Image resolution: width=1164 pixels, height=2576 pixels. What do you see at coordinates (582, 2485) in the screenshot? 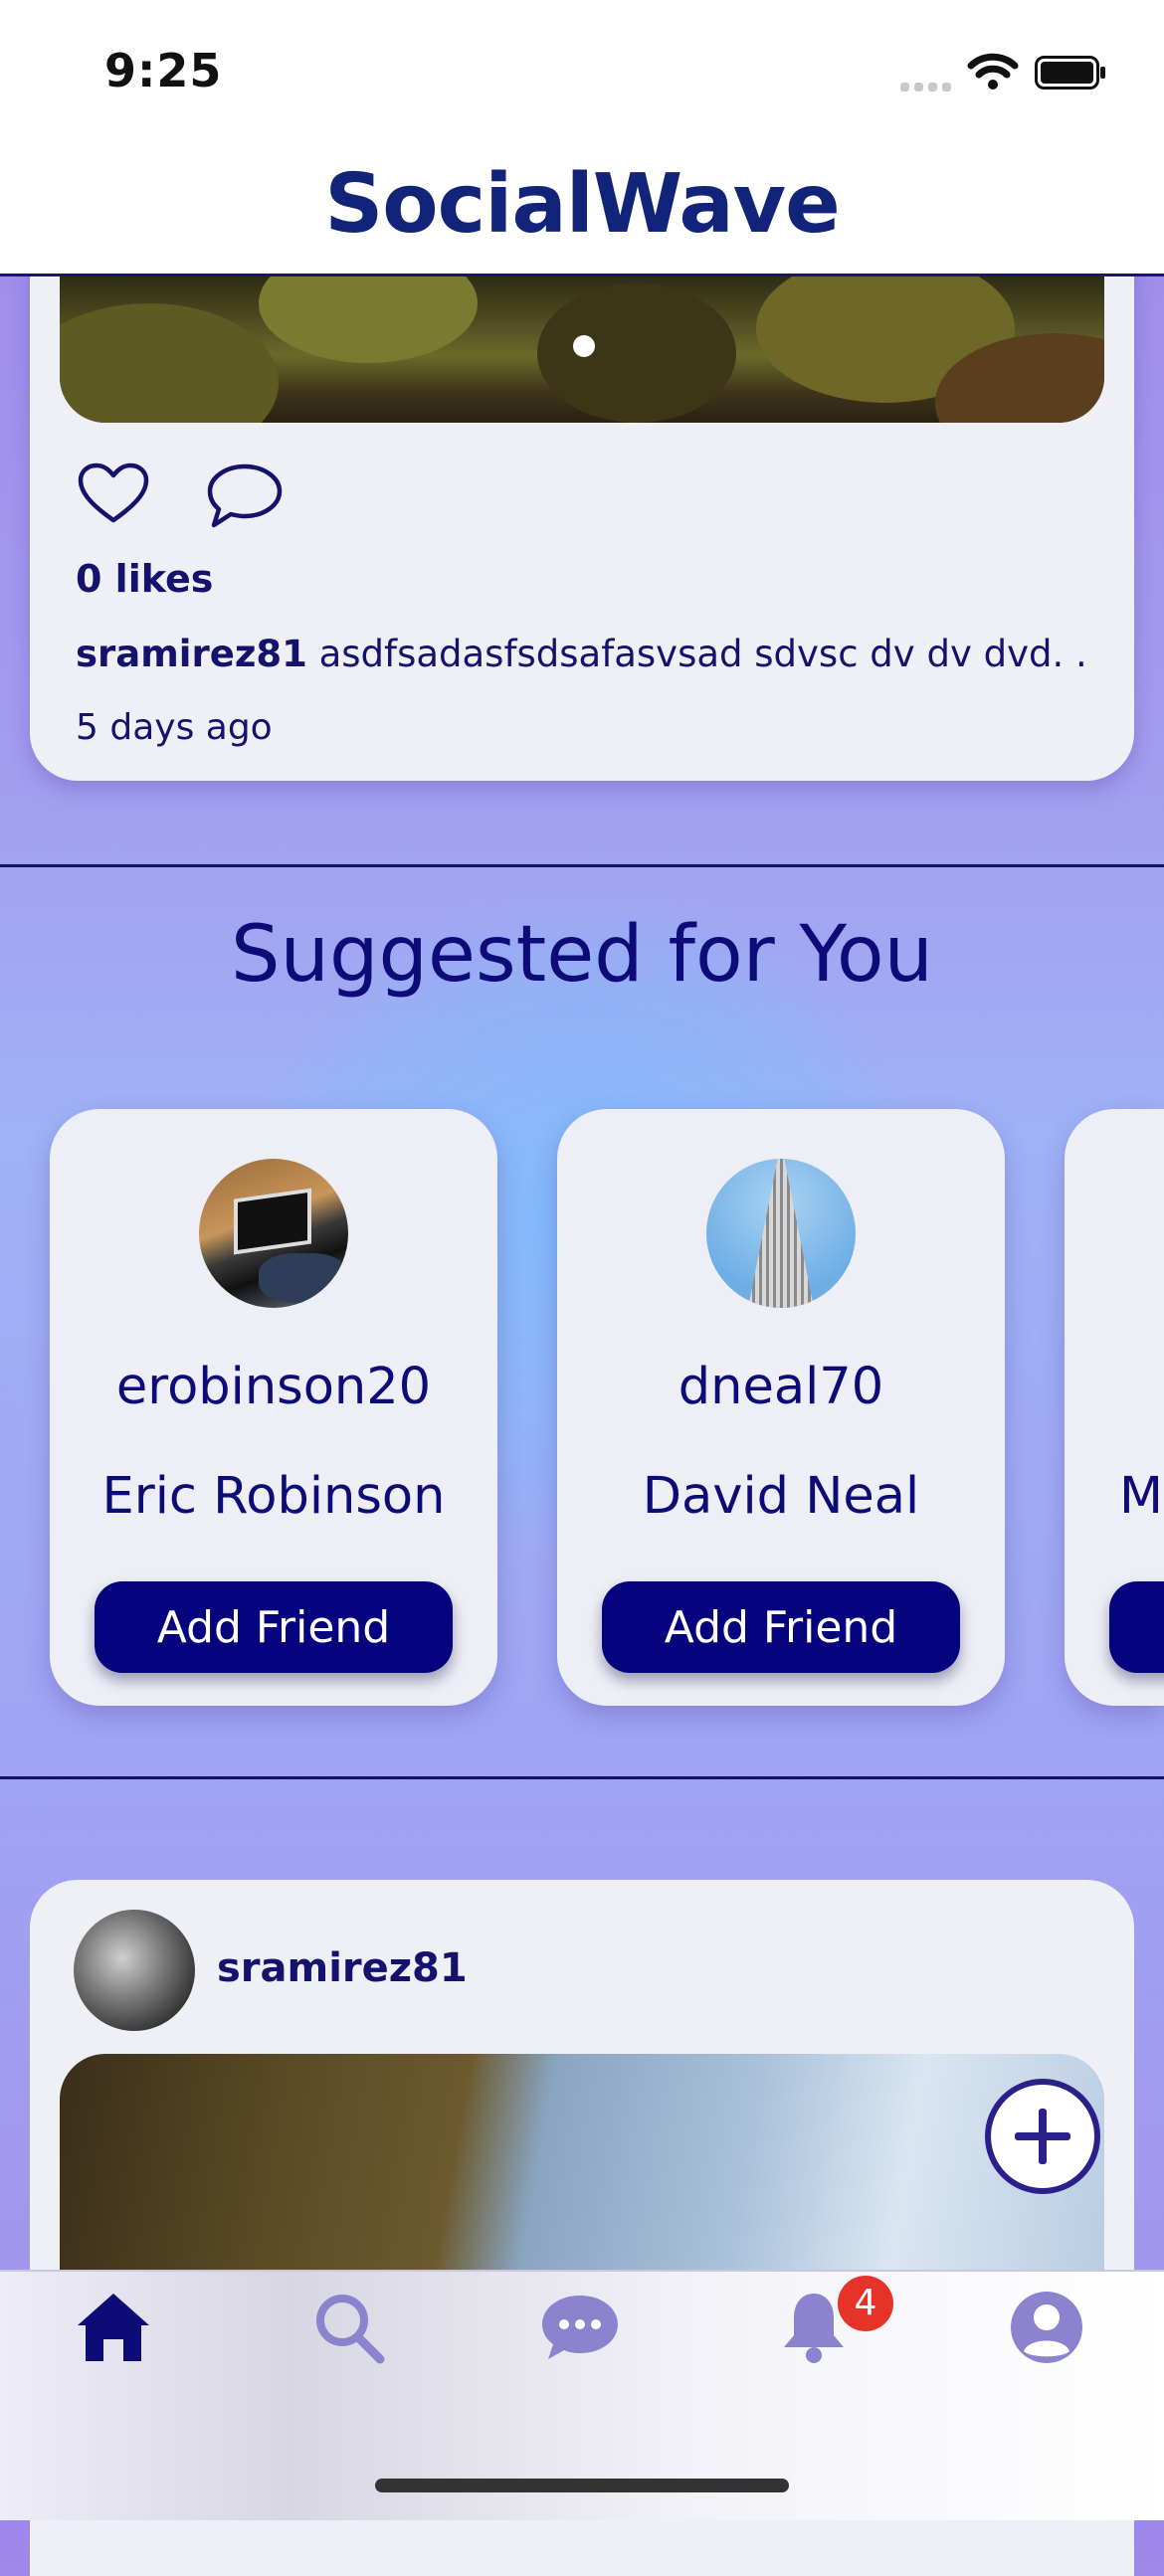
I see `home-indicator` at bounding box center [582, 2485].